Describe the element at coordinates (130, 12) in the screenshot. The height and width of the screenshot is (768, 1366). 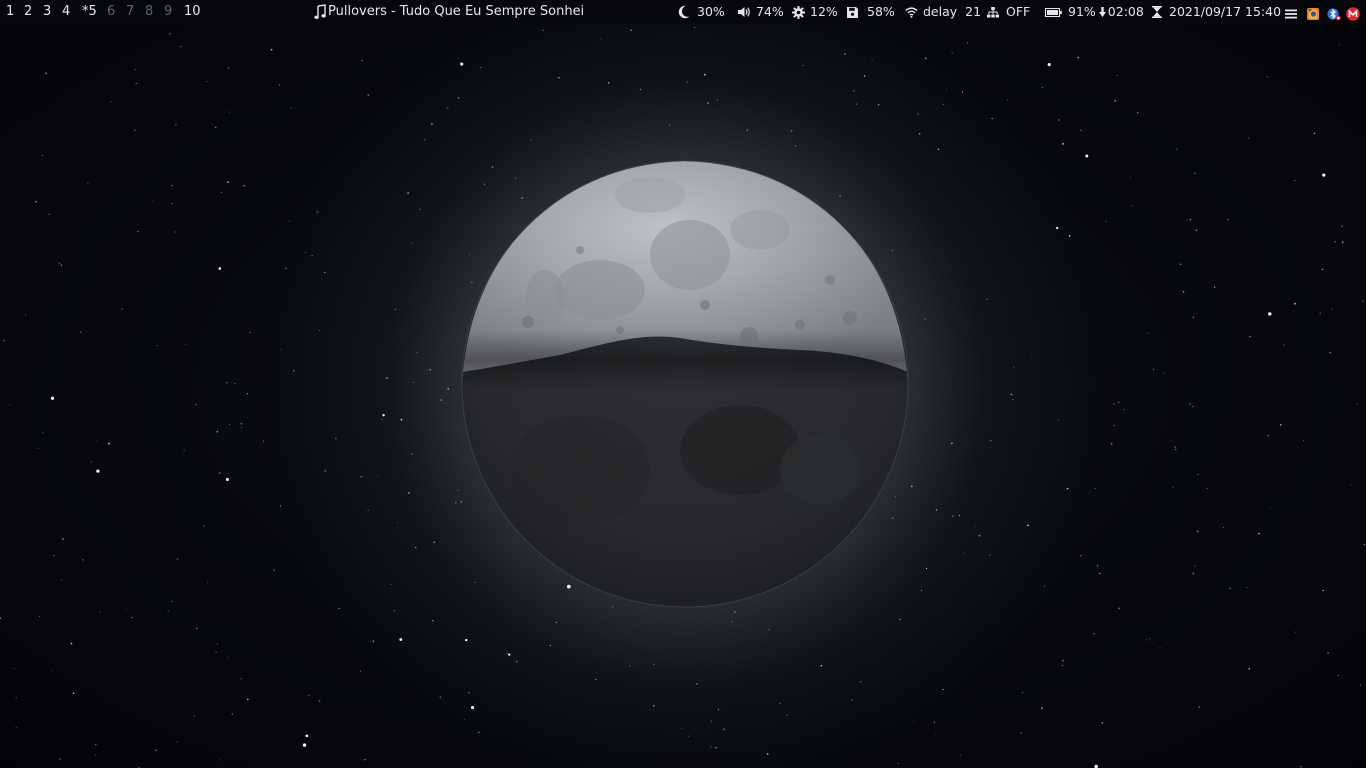
I see `workspace-7: 7` at that location.